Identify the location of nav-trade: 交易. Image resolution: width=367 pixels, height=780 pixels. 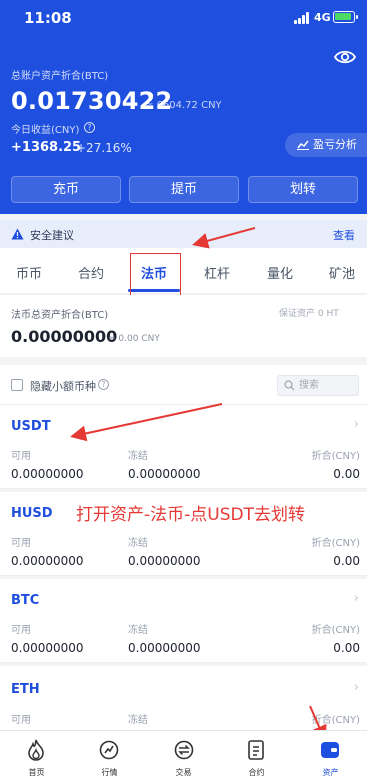
(183, 755).